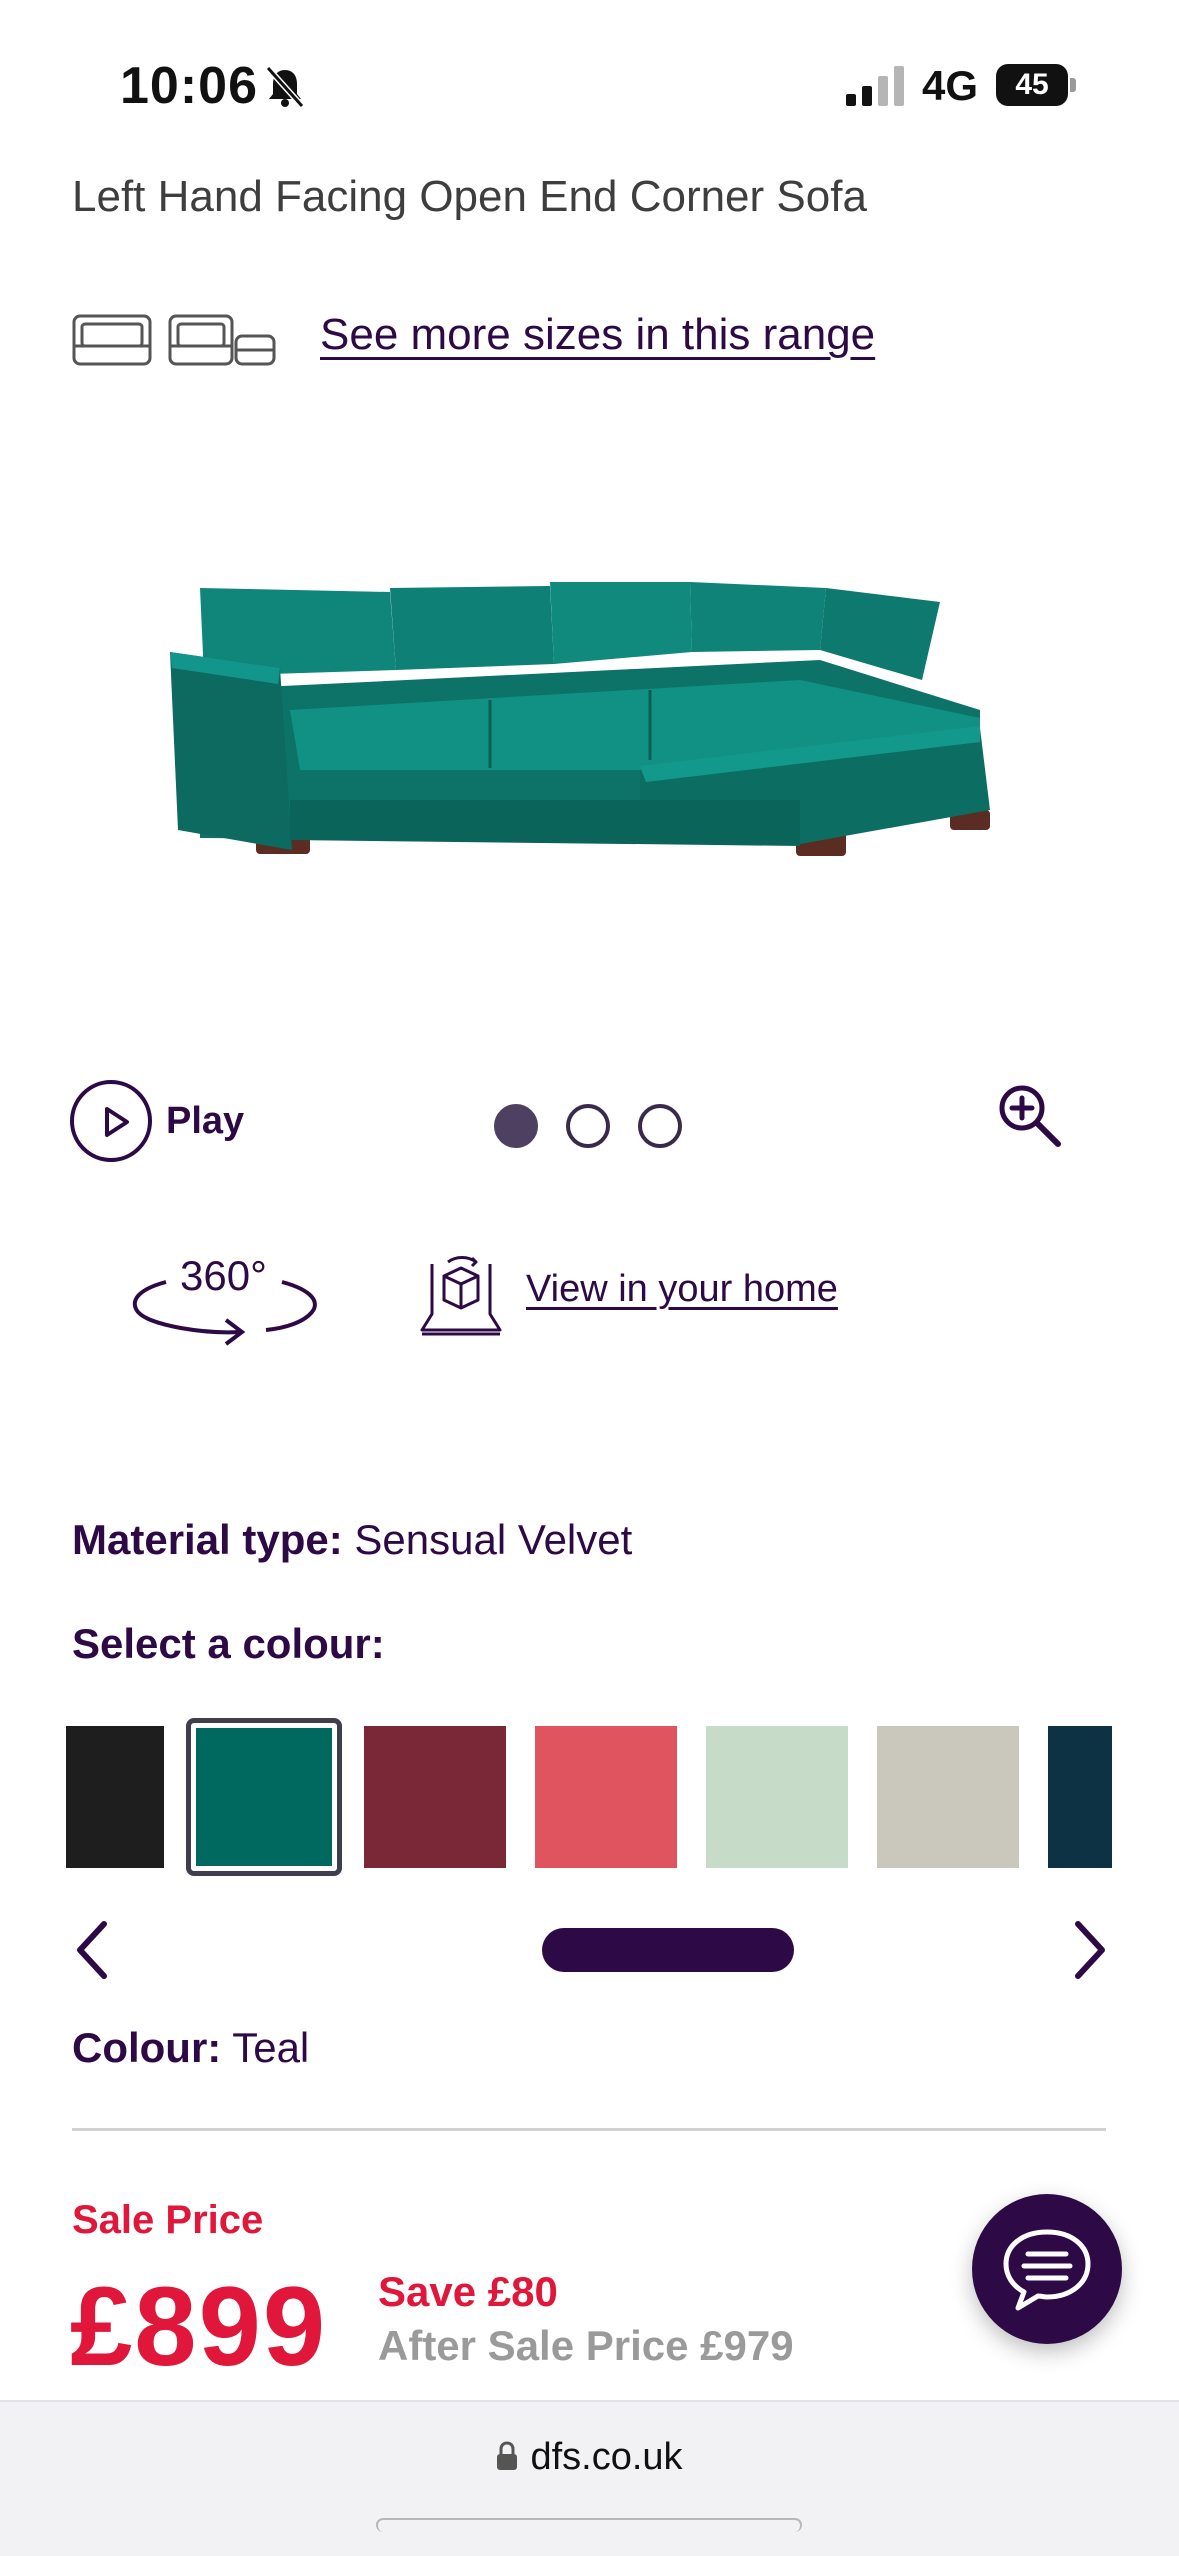 This screenshot has height=2556, width=1179. Describe the element at coordinates (948, 1797) in the screenshot. I see `colour-swatch-stone` at that location.